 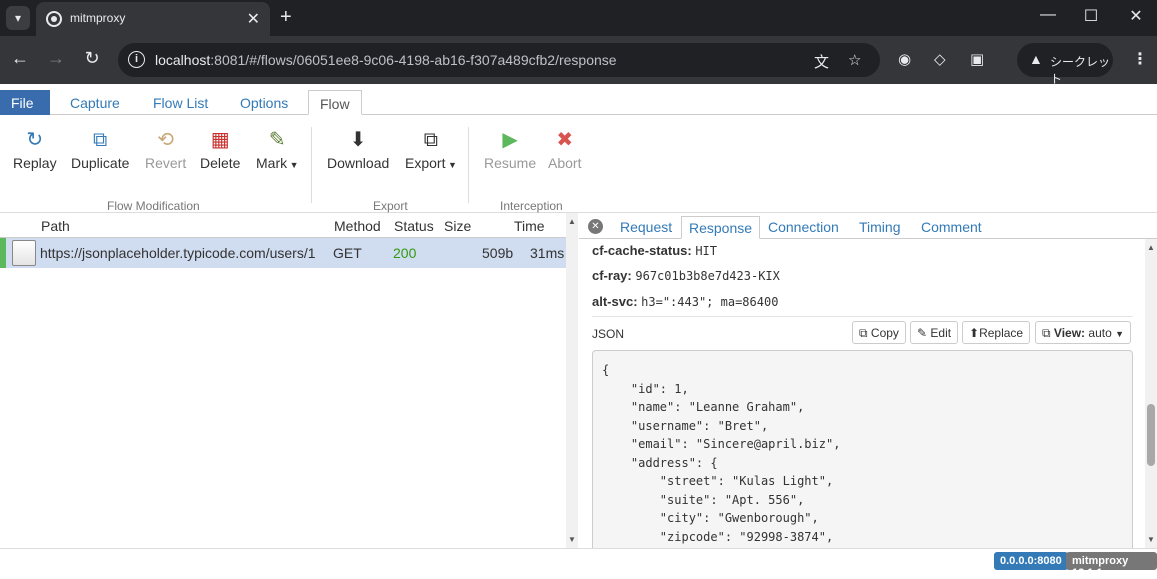 What do you see at coordinates (922, 333) in the screenshot?
I see `edit-icon: ✎` at bounding box center [922, 333].